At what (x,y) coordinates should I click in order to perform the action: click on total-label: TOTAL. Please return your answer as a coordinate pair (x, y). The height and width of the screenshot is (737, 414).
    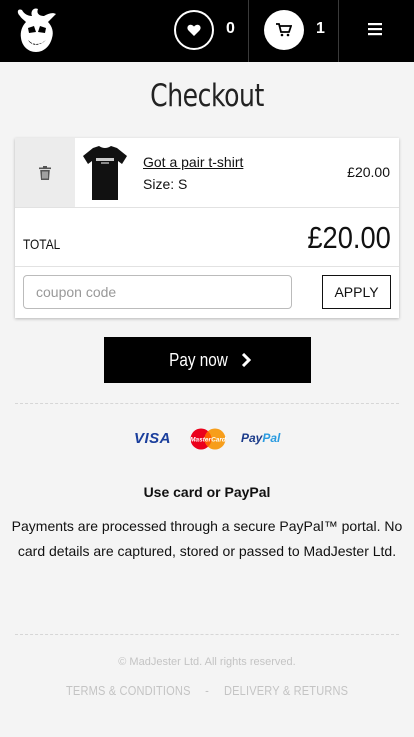
    Looking at the image, I should click on (42, 244).